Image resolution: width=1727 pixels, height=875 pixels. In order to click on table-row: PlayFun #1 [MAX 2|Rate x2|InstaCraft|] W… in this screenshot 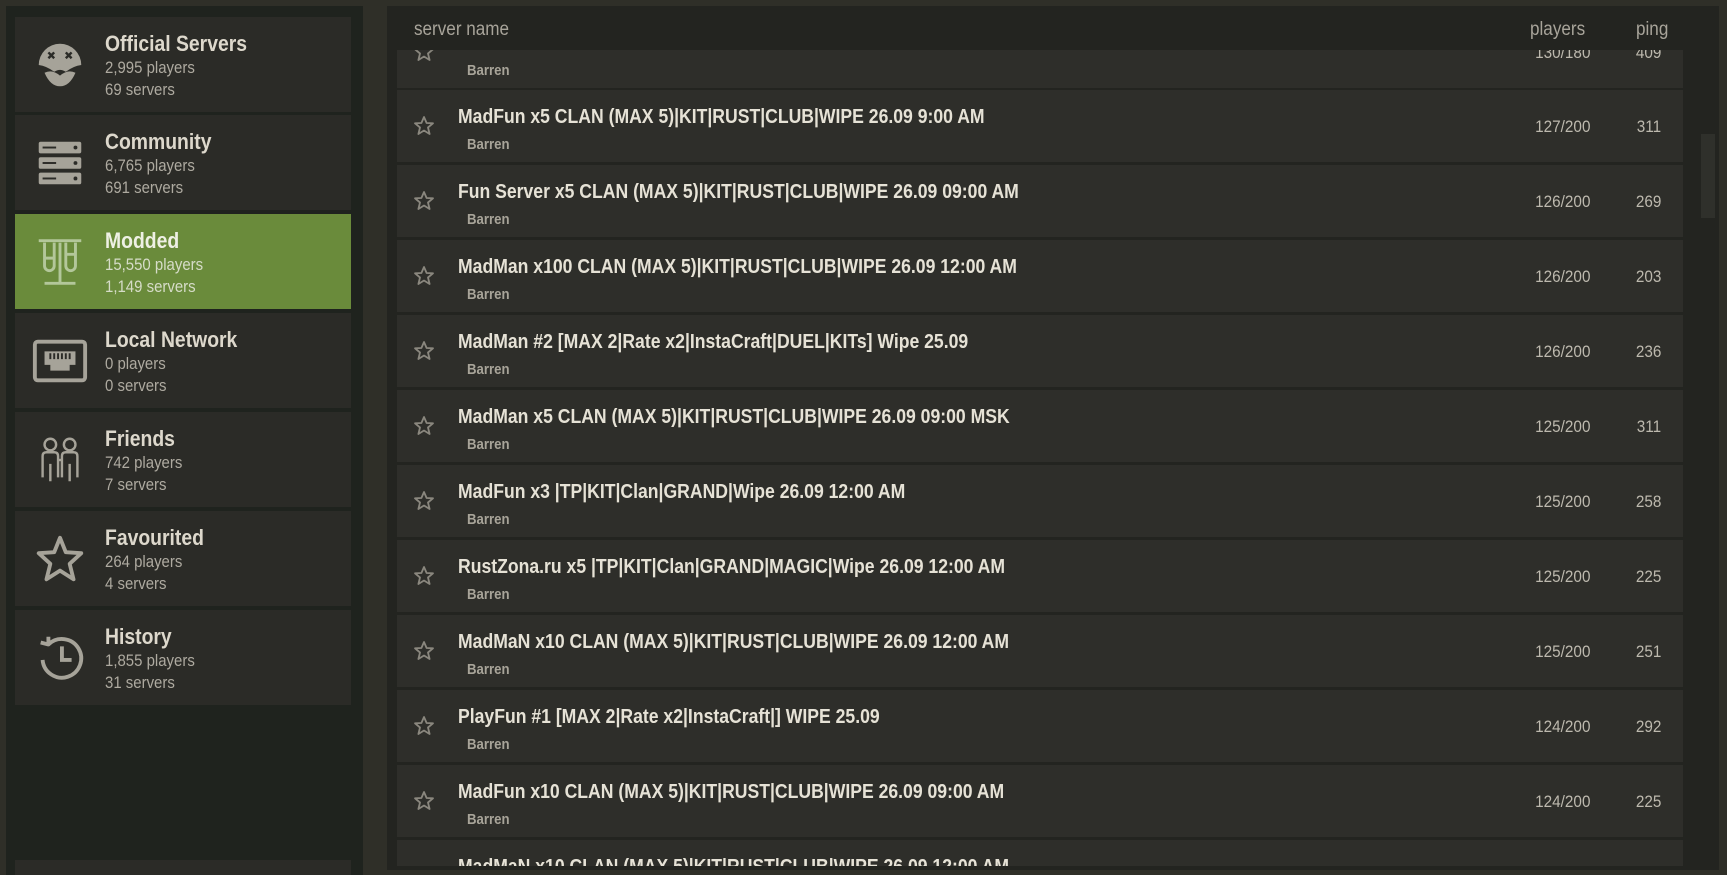, I will do `click(1040, 726)`.